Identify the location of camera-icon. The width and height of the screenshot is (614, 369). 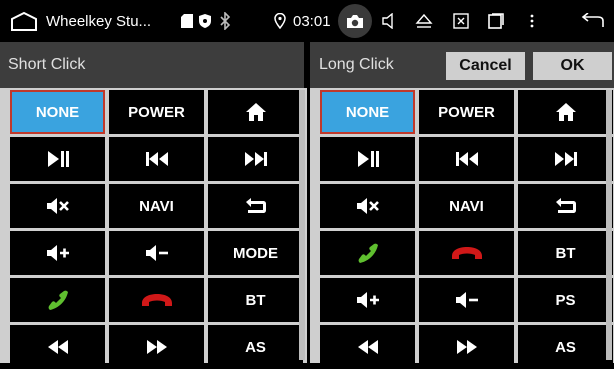
(355, 21).